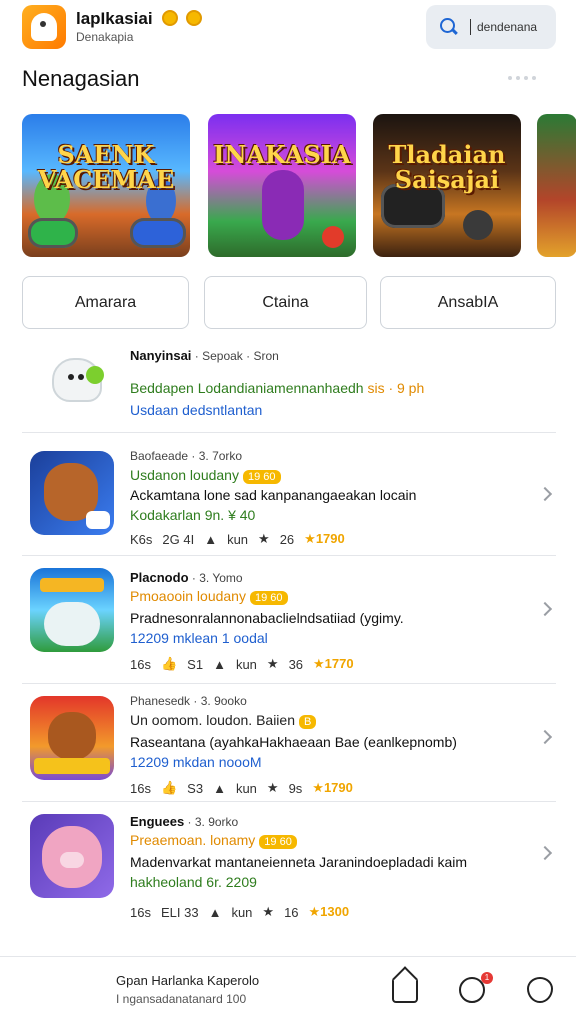 This screenshot has height=1024, width=576. Describe the element at coordinates (186, 577) in the screenshot. I see `item-meta: Placnodo · 3. Yomo` at that location.